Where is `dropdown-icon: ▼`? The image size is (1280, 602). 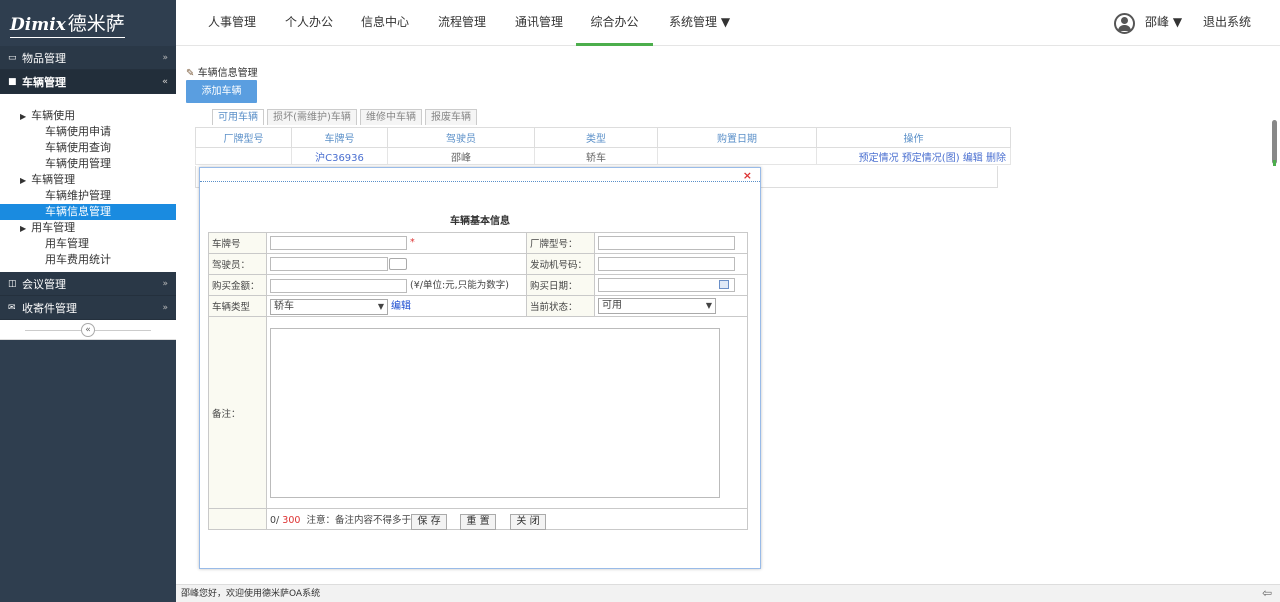
dropdown-icon: ▼ is located at coordinates (380, 306).